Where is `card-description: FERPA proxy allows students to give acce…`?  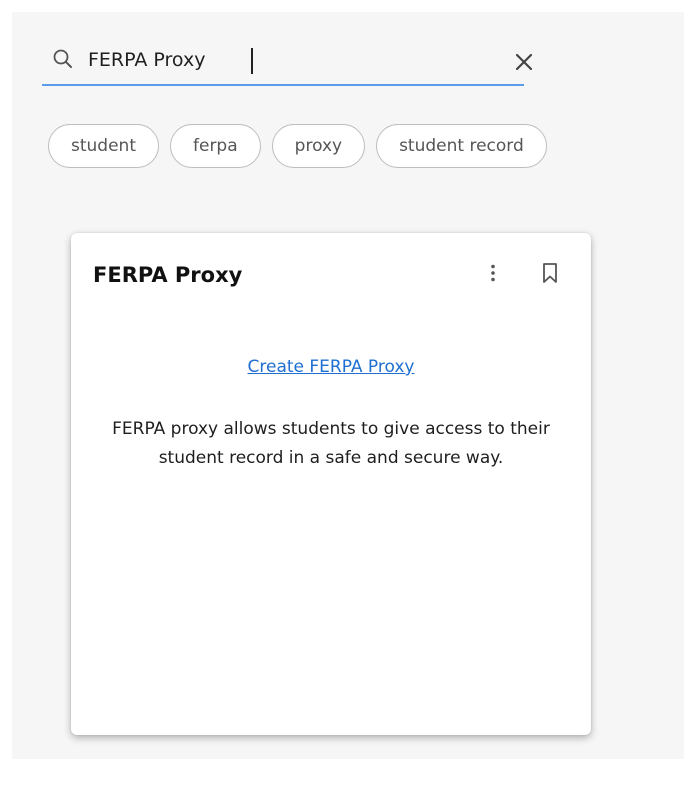 card-description: FERPA proxy allows students to give acce… is located at coordinates (331, 443).